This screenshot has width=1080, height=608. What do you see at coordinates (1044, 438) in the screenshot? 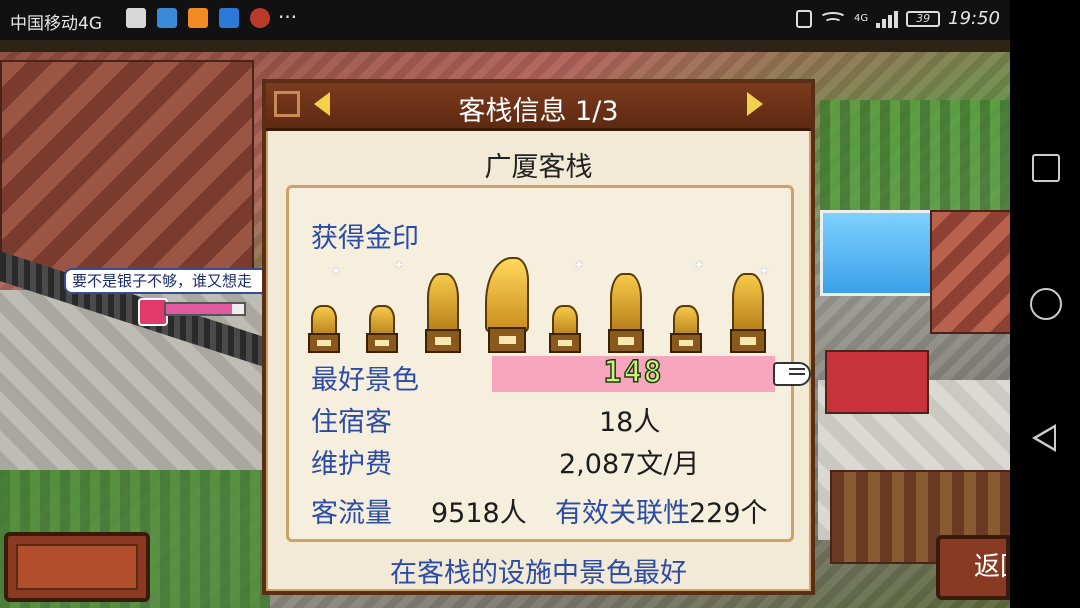
I see `back-button` at bounding box center [1044, 438].